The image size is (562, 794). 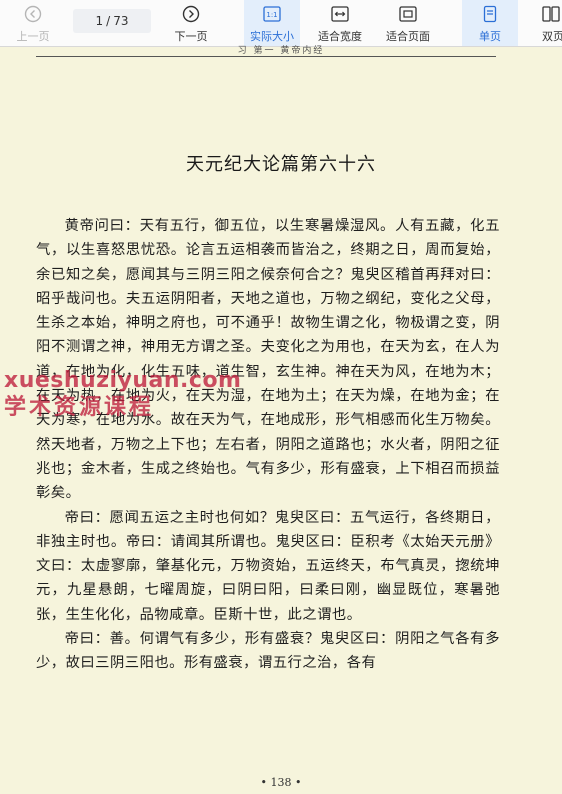 What do you see at coordinates (490, 36) in the screenshot?
I see `single-page-label: 单页` at bounding box center [490, 36].